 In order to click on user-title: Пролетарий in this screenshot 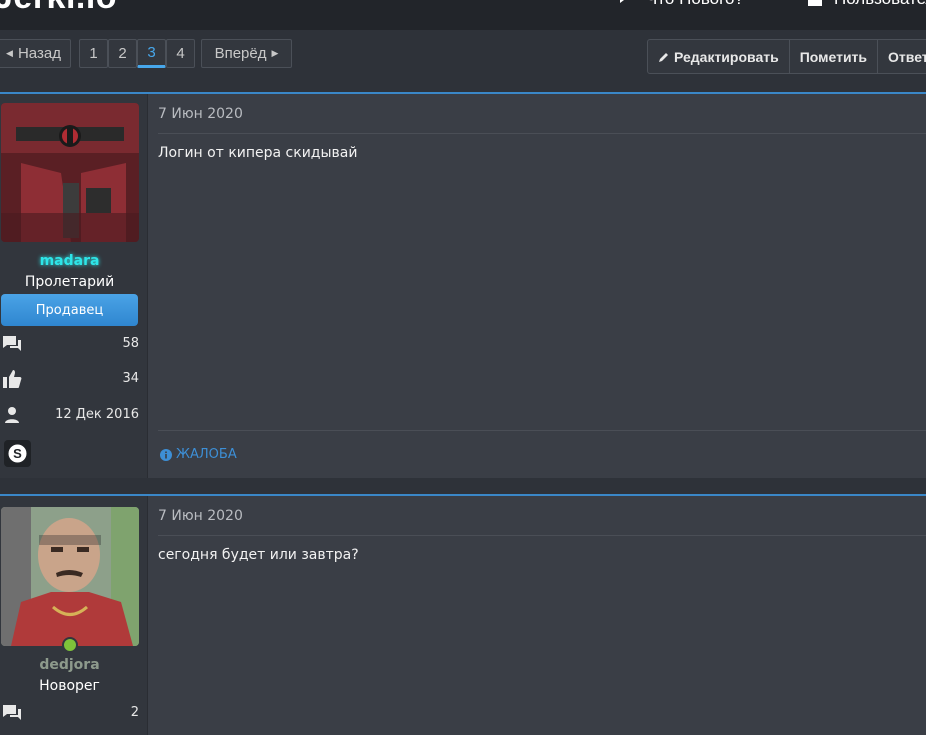, I will do `click(69, 282)`.